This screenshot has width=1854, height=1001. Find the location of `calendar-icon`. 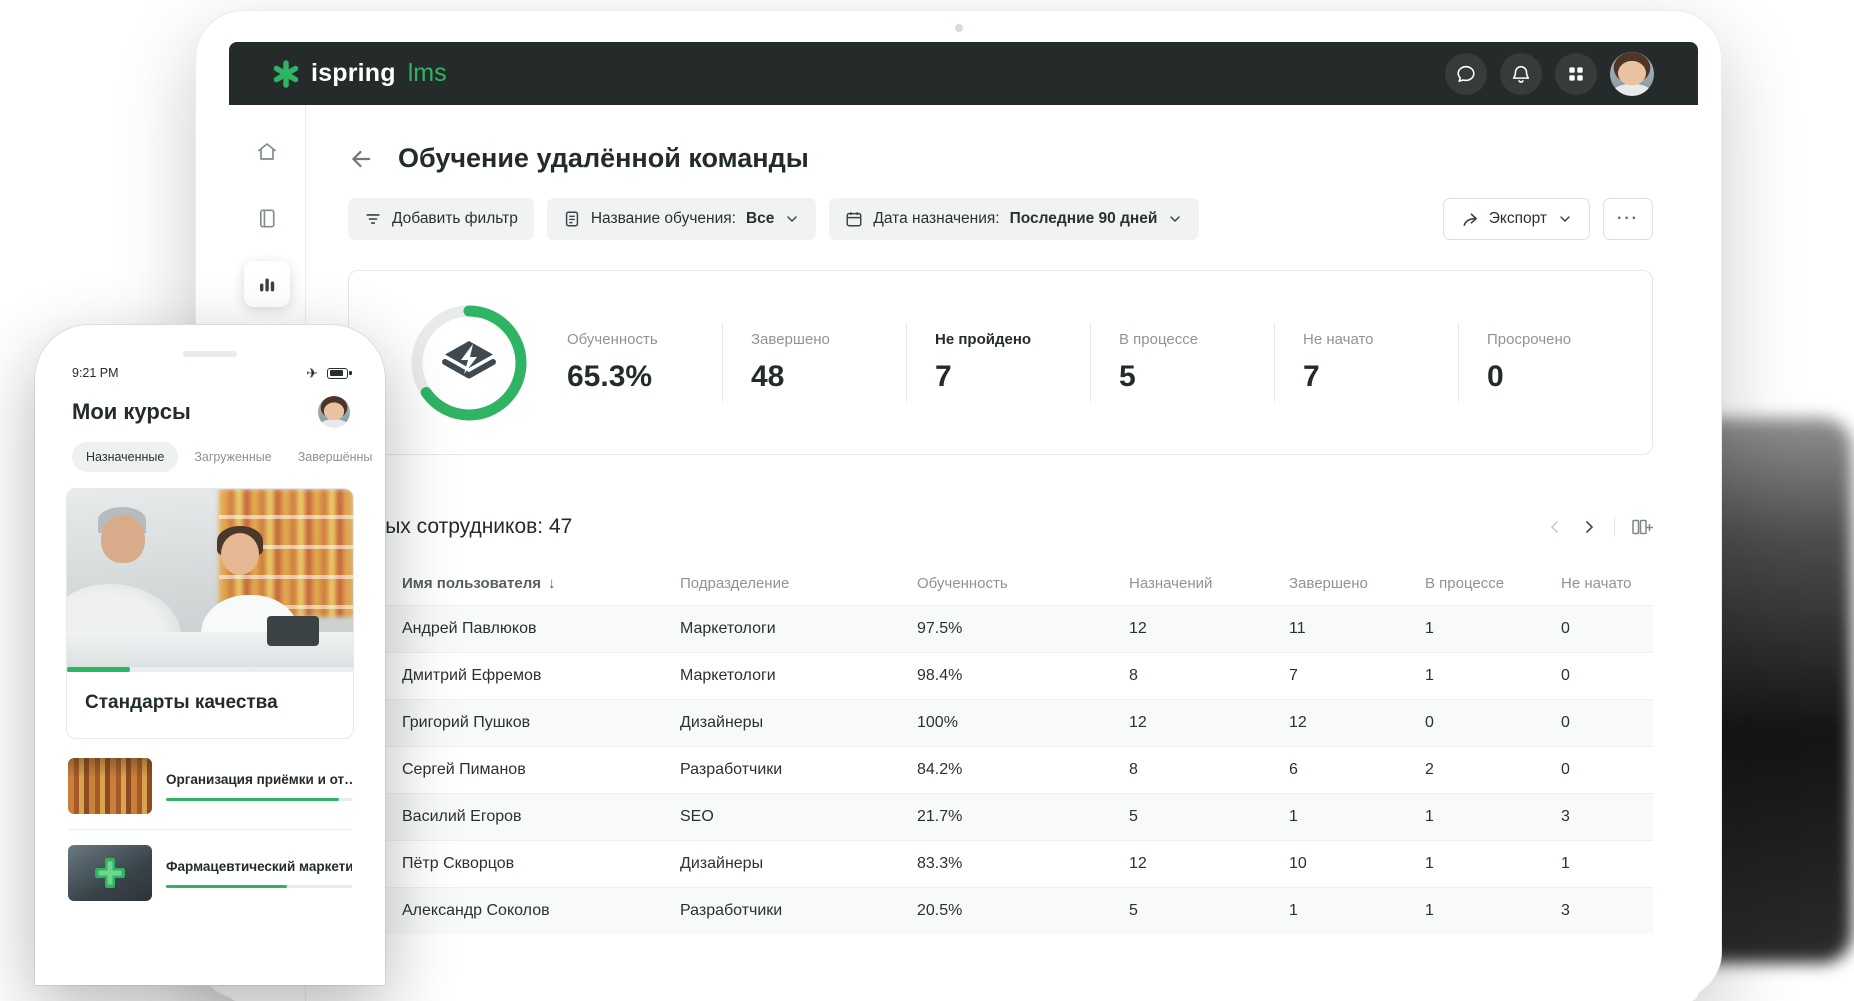

calendar-icon is located at coordinates (854, 219).